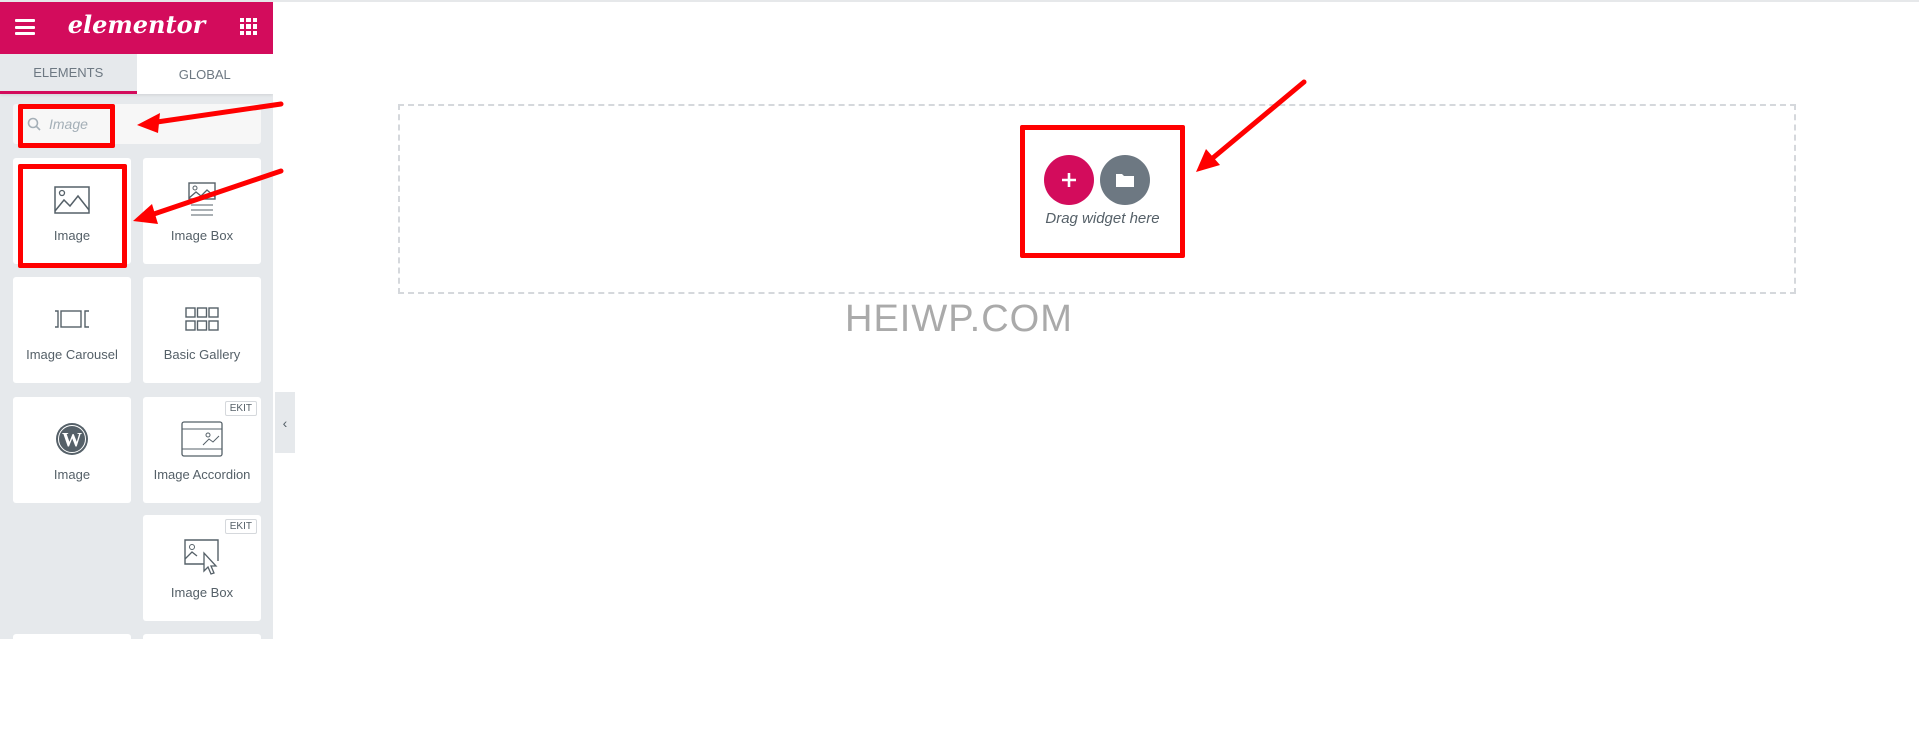 The height and width of the screenshot is (740, 1919). Describe the element at coordinates (215, 113) in the screenshot. I see `arrow-to-search` at that location.